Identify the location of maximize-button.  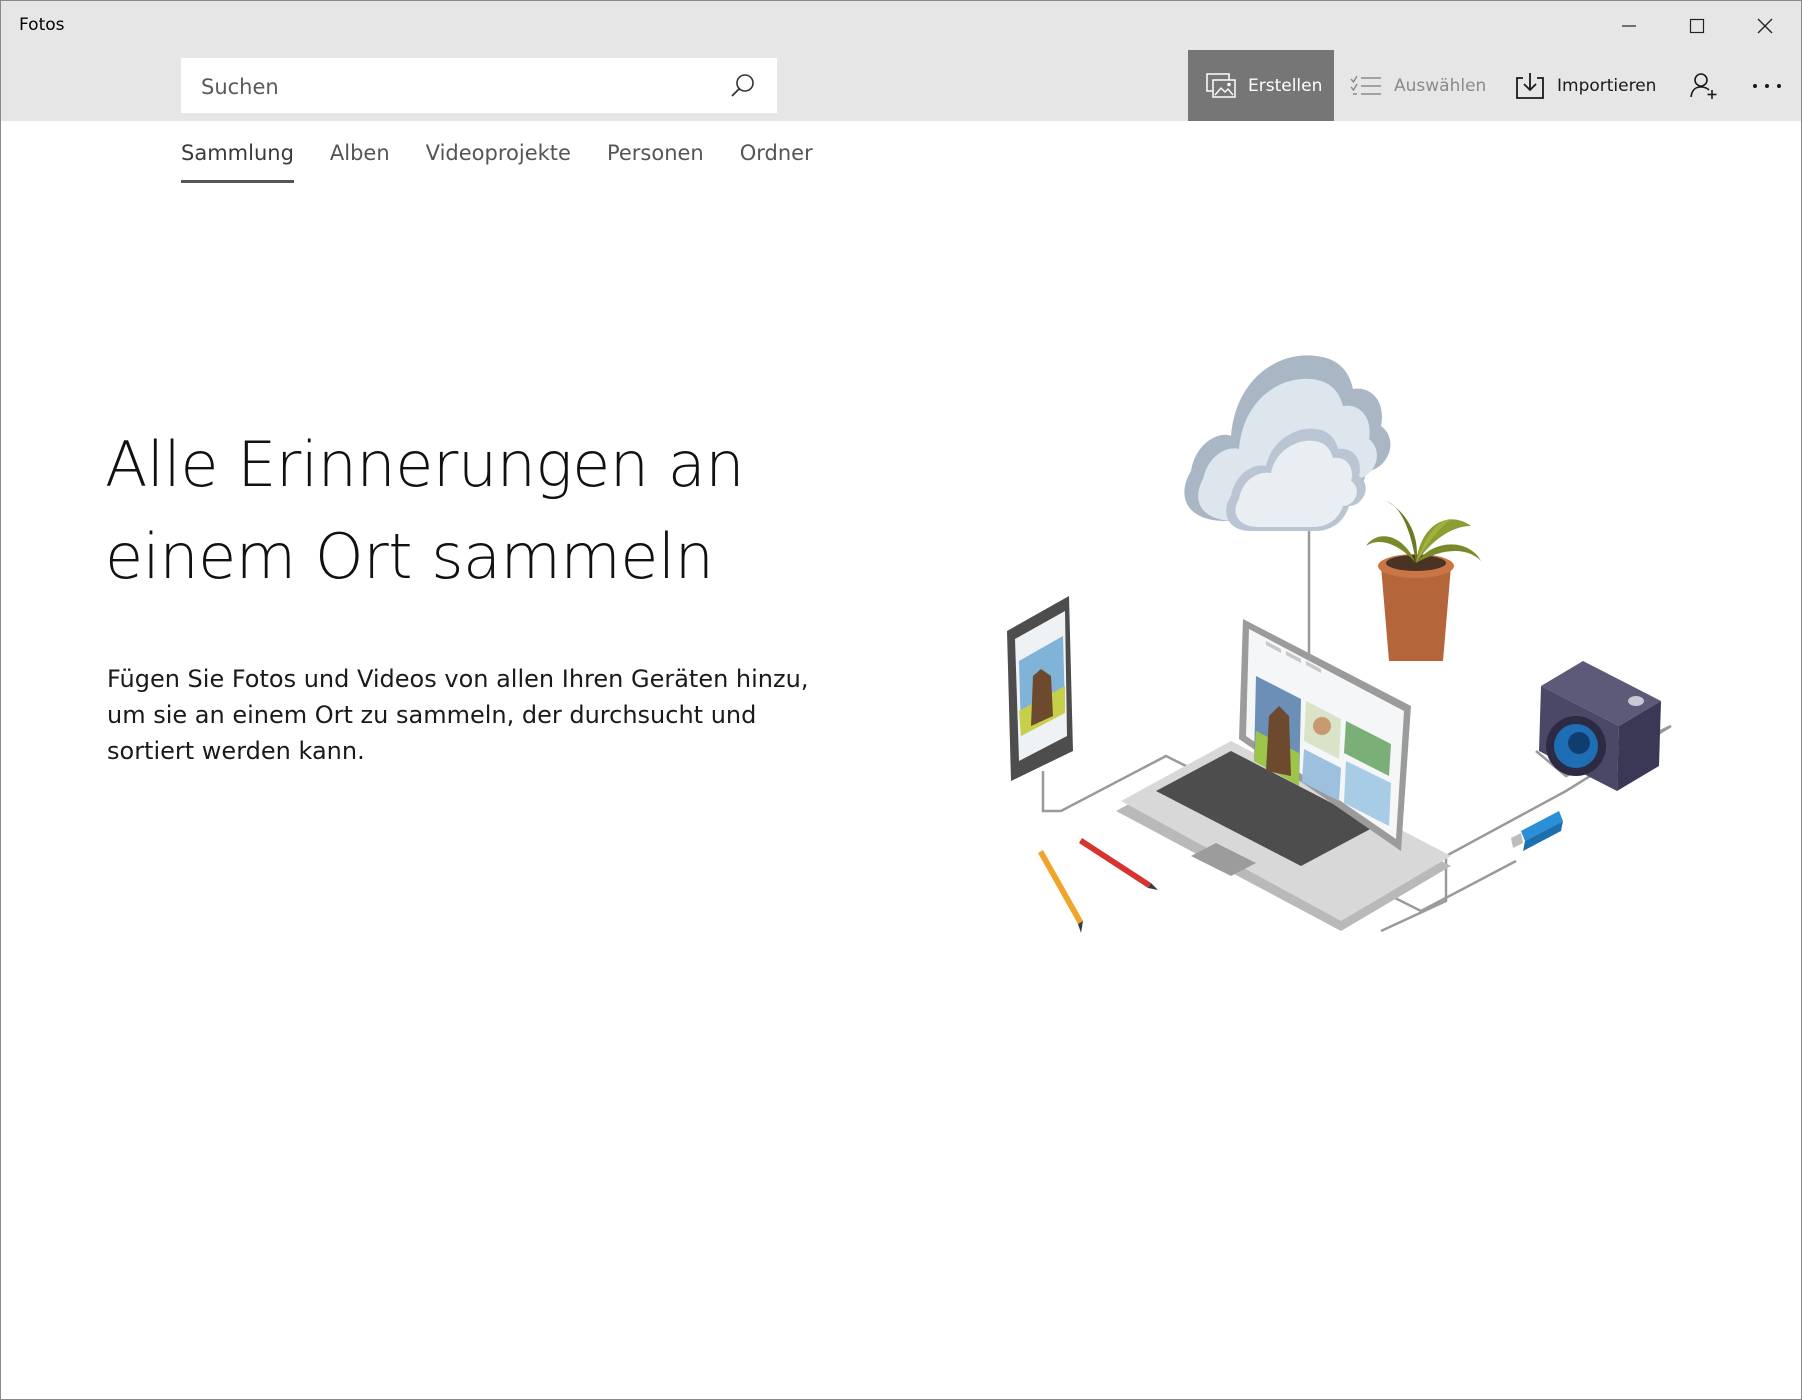
(1697, 26).